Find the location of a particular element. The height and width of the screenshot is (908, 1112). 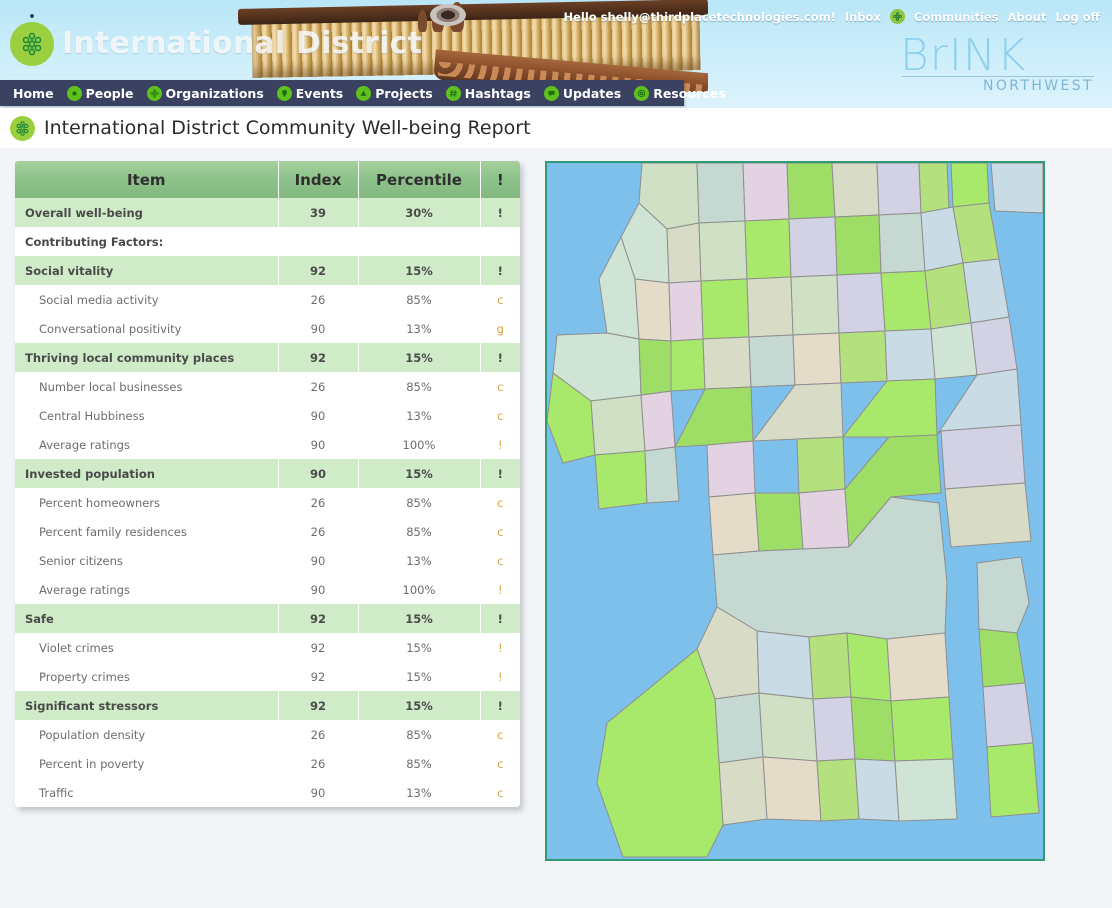

table-row: Violet crimes 92 15%! is located at coordinates (267, 647).